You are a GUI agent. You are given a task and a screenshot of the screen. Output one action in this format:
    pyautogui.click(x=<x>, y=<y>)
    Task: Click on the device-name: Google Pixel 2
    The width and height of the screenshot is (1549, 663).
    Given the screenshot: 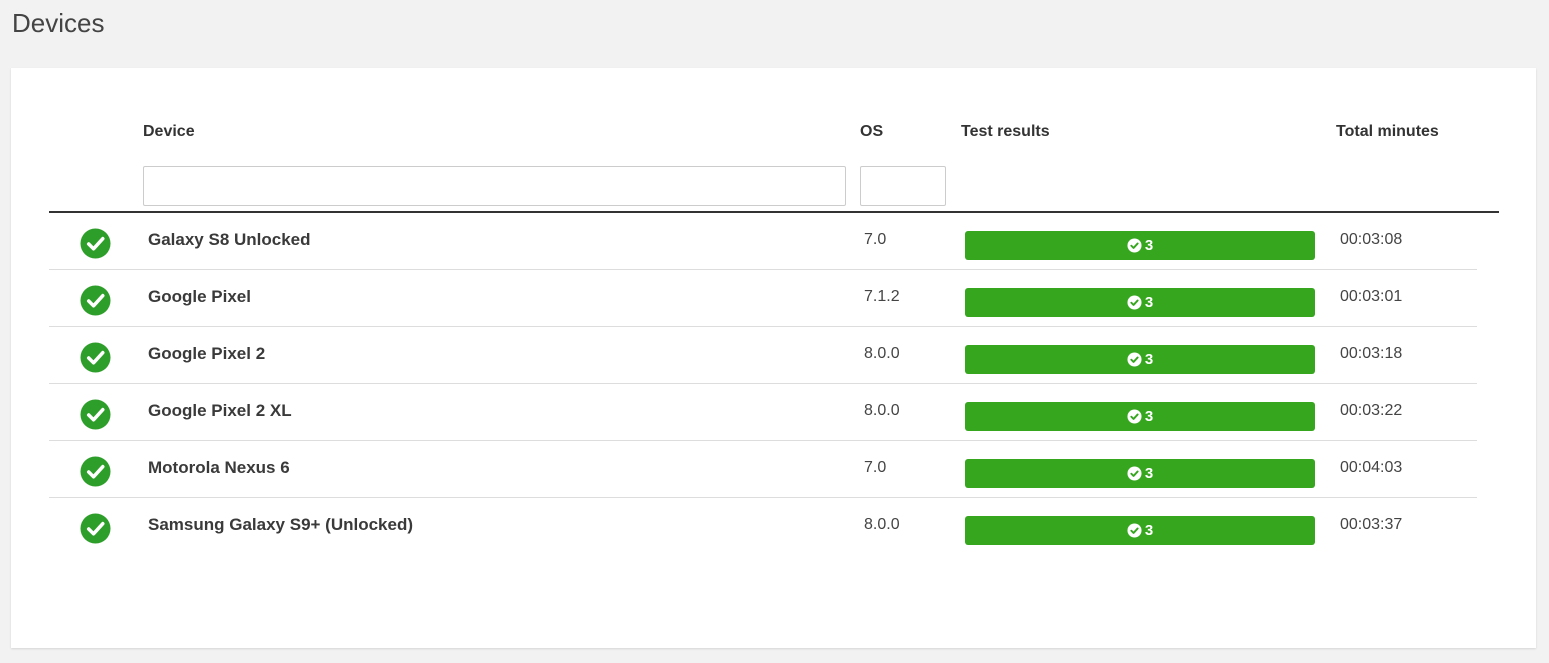 What is the action you would take?
    pyautogui.click(x=206, y=354)
    